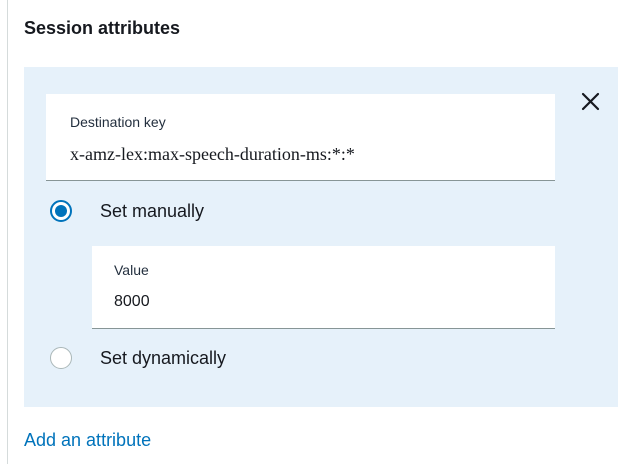 This screenshot has height=464, width=618. I want to click on set-dynamically-radio: Set dynamically, so click(138, 358).